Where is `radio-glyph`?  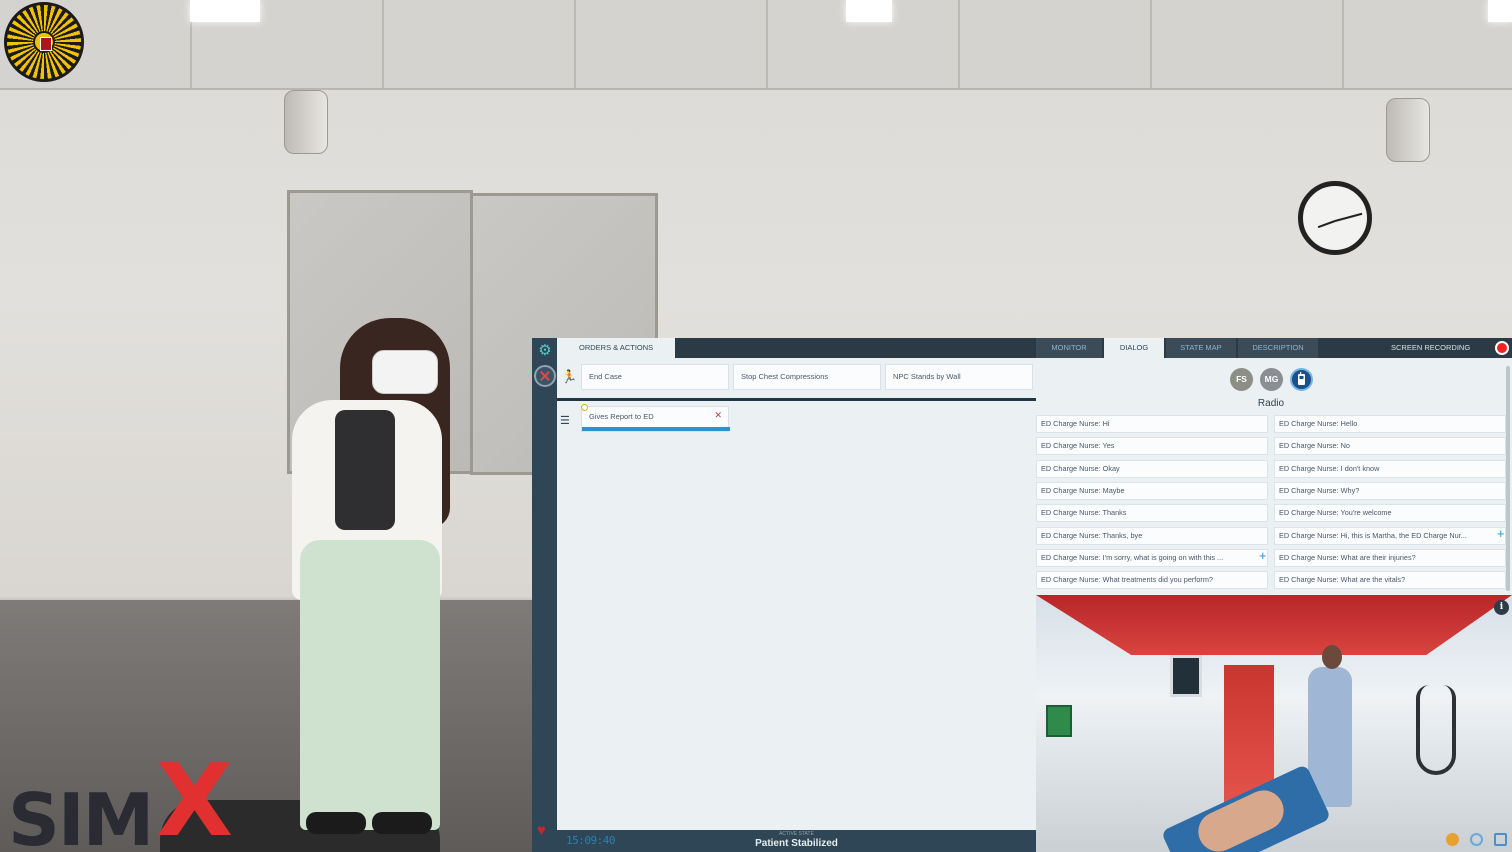
radio-glyph is located at coordinates (1301, 378).